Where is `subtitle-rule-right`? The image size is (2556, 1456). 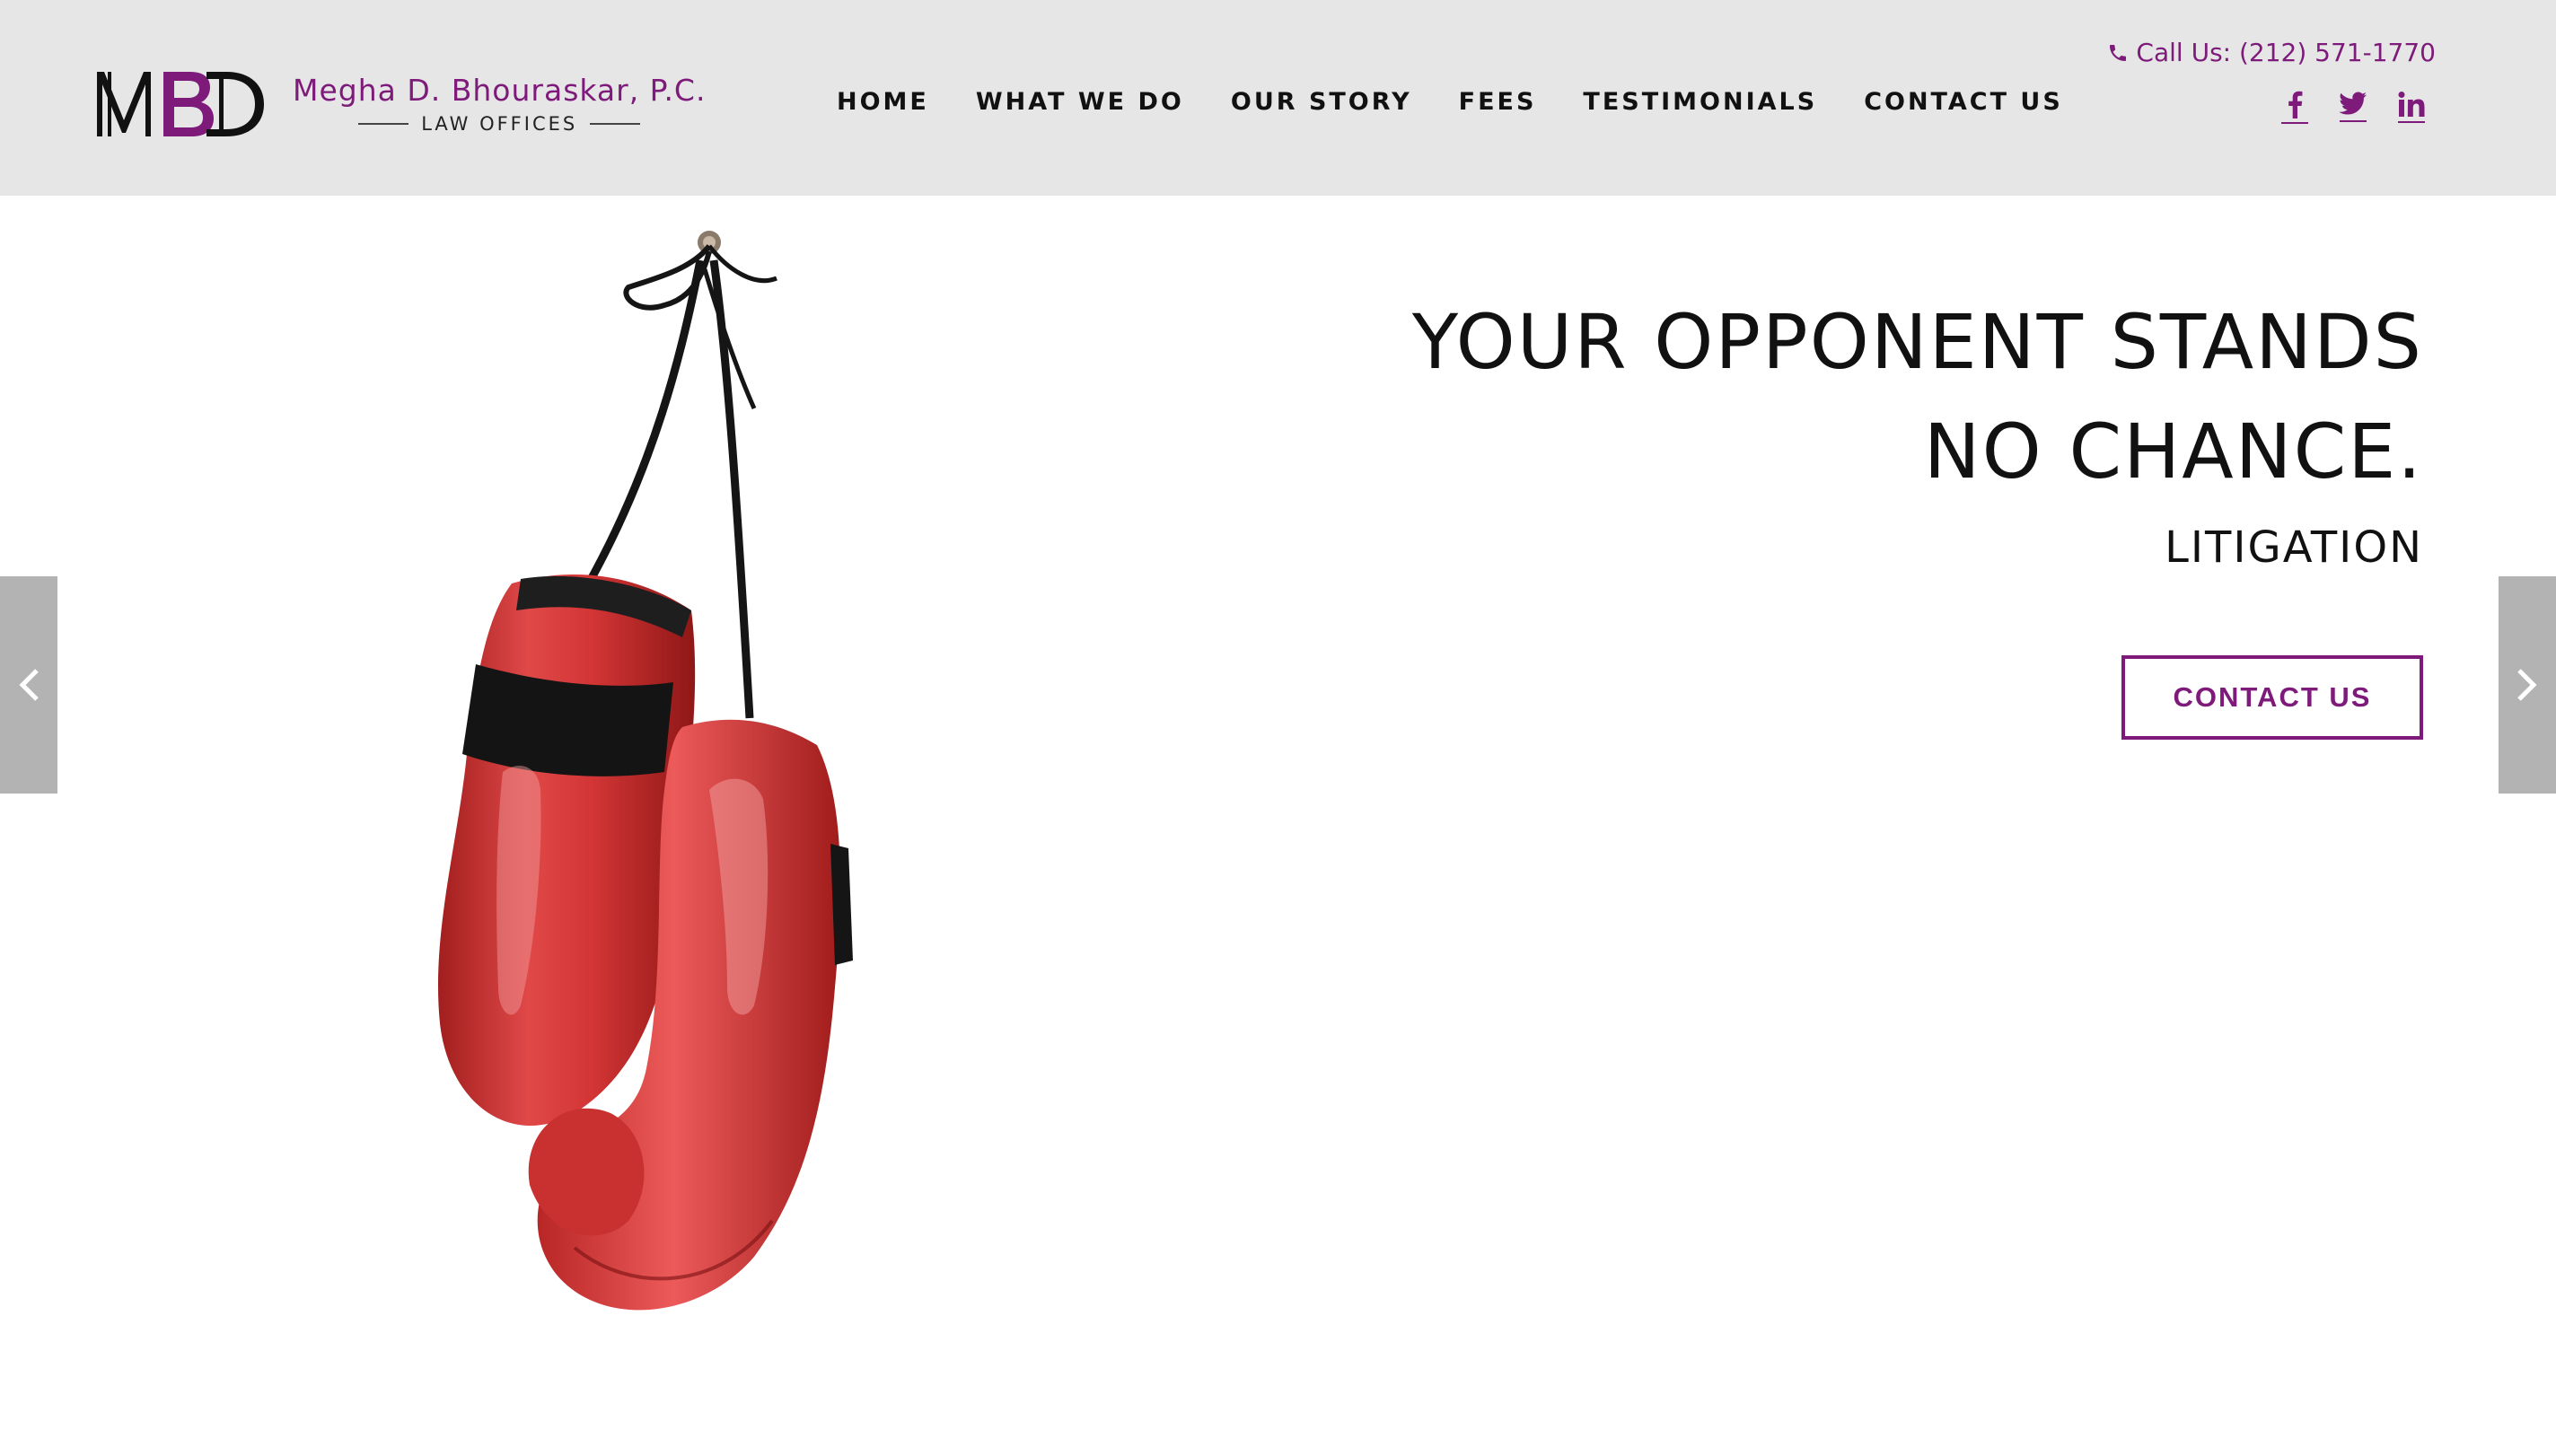
subtitle-rule-right is located at coordinates (616, 123).